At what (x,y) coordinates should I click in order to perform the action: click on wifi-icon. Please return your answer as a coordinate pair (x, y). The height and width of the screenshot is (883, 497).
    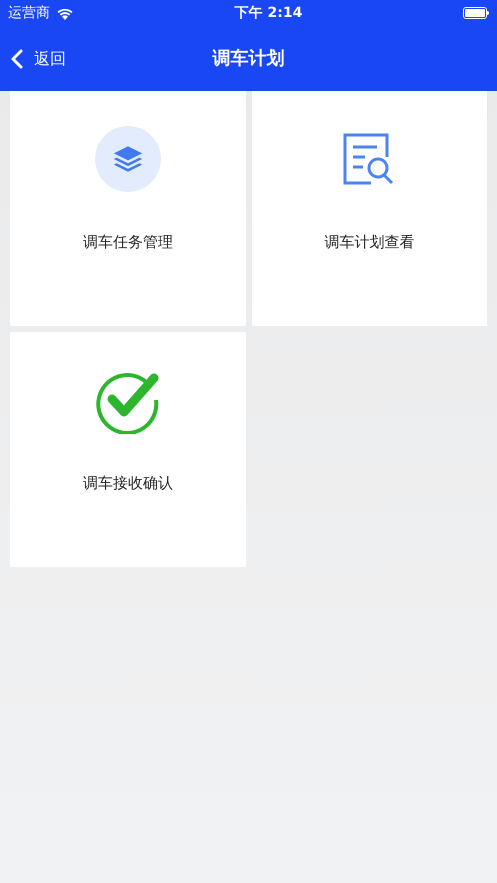
    Looking at the image, I should click on (65, 13).